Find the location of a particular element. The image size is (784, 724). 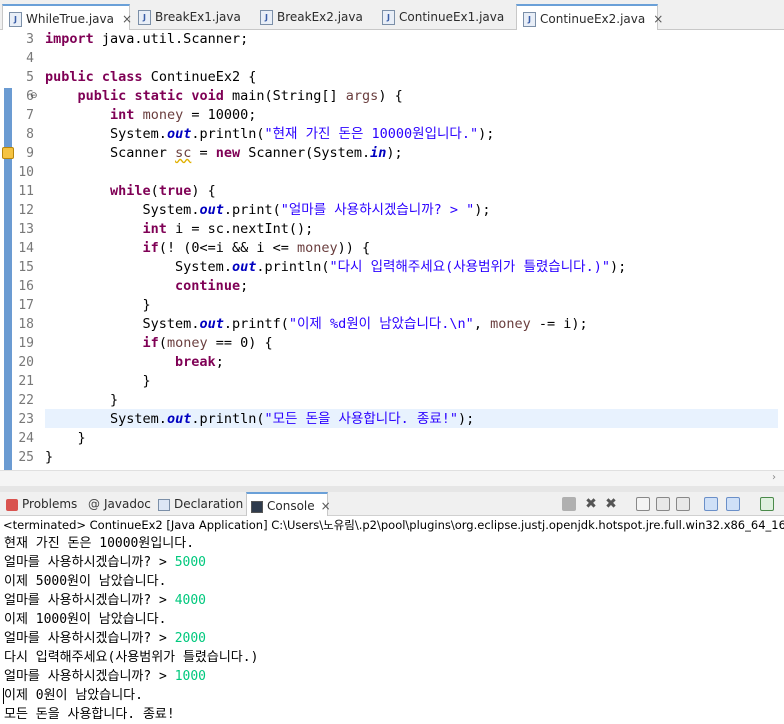

code-line-3: import java.util.Scanner; is located at coordinates (147, 39).